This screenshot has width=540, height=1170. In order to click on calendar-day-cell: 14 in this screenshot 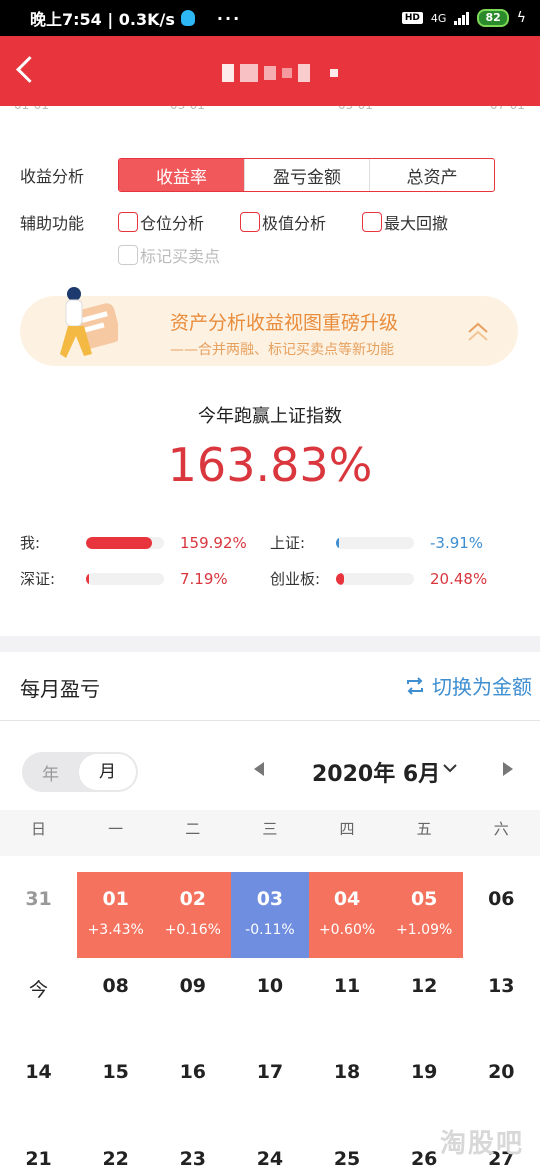, I will do `click(38, 1088)`.